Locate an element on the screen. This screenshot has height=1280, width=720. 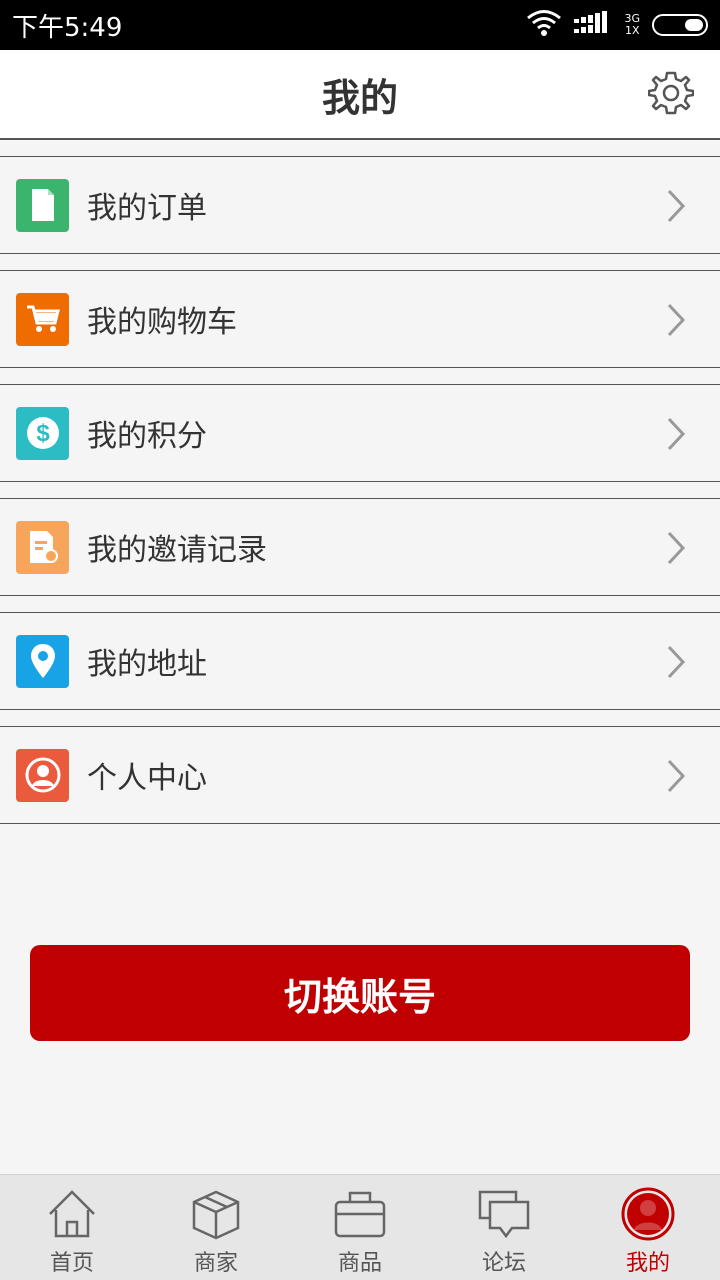
network-type-label: 3G 1X is located at coordinates (632, 25).